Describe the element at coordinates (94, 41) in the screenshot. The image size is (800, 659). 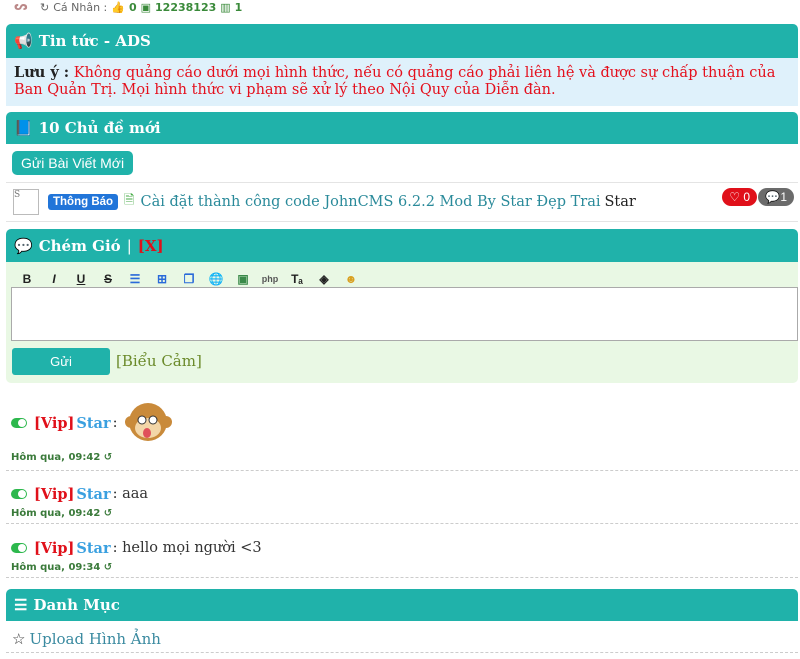
I see `news-title: Tin tức - ADS` at that location.